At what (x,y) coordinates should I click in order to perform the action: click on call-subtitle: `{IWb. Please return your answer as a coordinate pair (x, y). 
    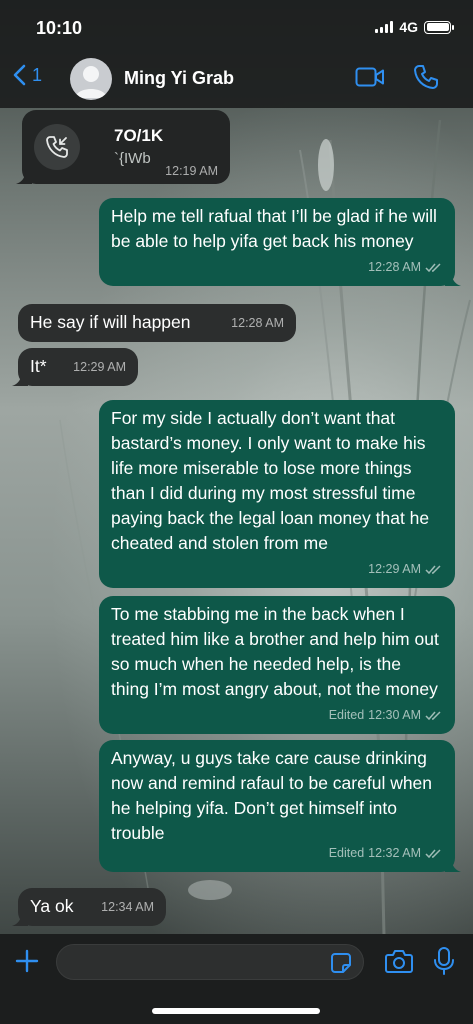
    Looking at the image, I should click on (132, 158).